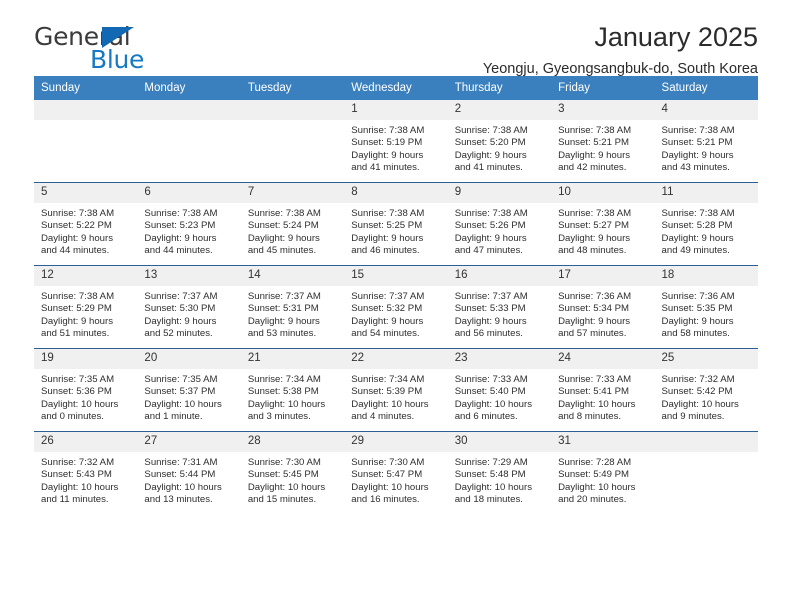 This screenshot has width=792, height=612. Describe the element at coordinates (620, 69) in the screenshot. I see `page-subtitle: Yeongju, Gyeongsangbuk-do, South Korea` at that location.